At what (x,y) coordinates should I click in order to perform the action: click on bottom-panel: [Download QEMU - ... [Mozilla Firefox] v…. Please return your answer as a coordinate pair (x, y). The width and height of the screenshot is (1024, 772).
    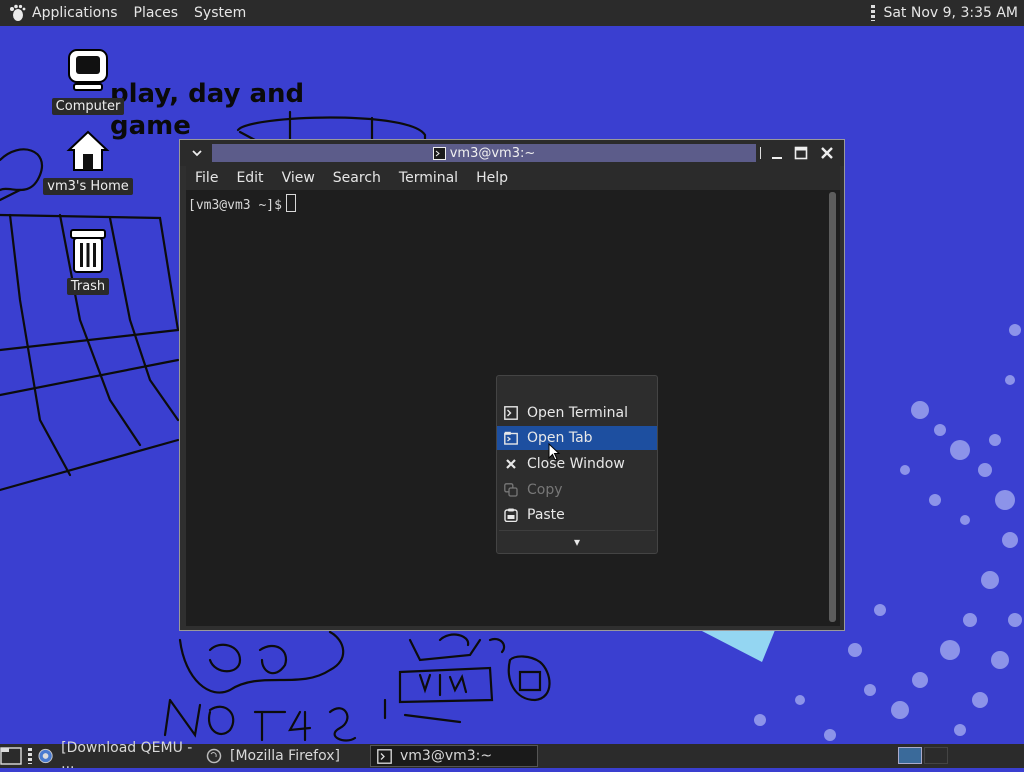
    Looking at the image, I should click on (512, 756).